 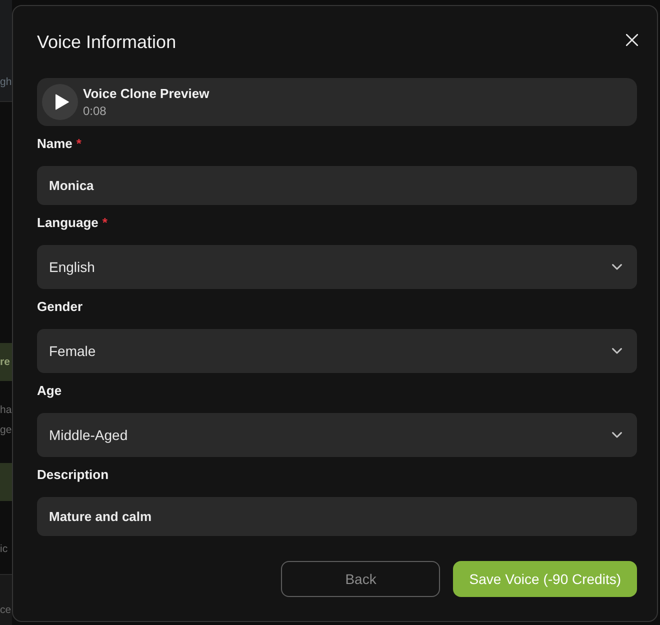 What do you see at coordinates (60, 307) in the screenshot?
I see `field-label: Gender` at bounding box center [60, 307].